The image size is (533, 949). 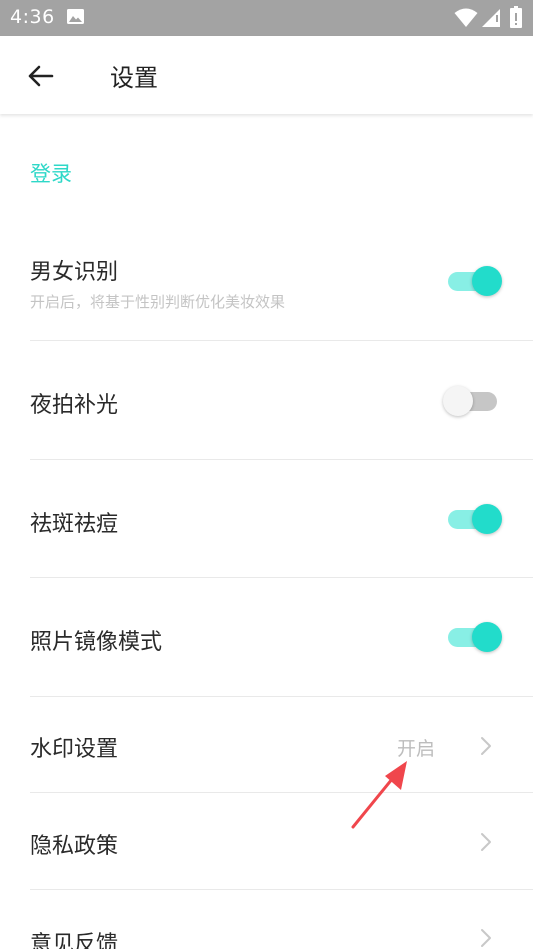 I want to click on setting-label: 意见反馈, so click(x=74, y=940).